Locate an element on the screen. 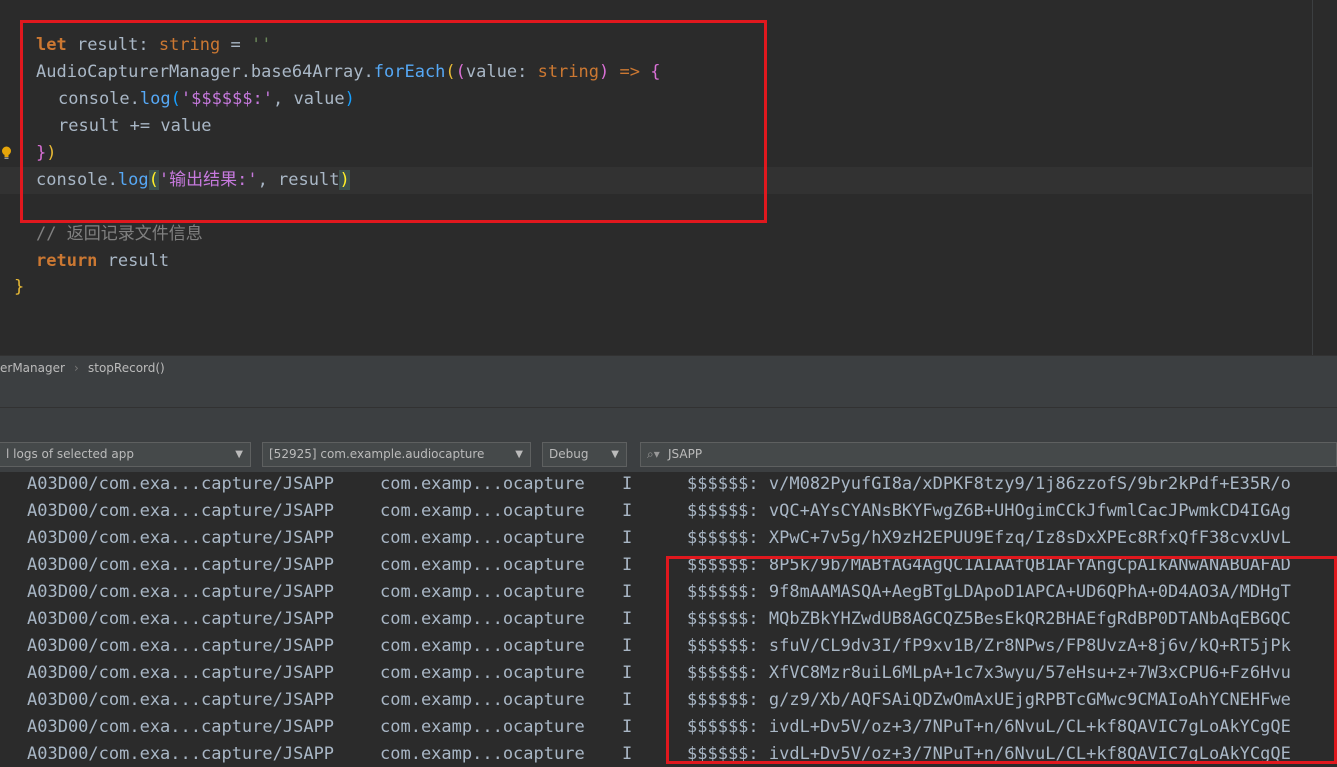 This screenshot has width=1337, height=767. code-highlight-box is located at coordinates (393, 121).